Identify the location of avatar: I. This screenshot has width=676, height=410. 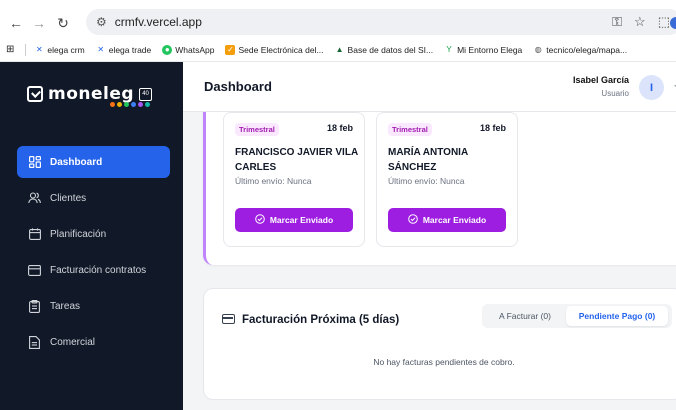
(651, 87).